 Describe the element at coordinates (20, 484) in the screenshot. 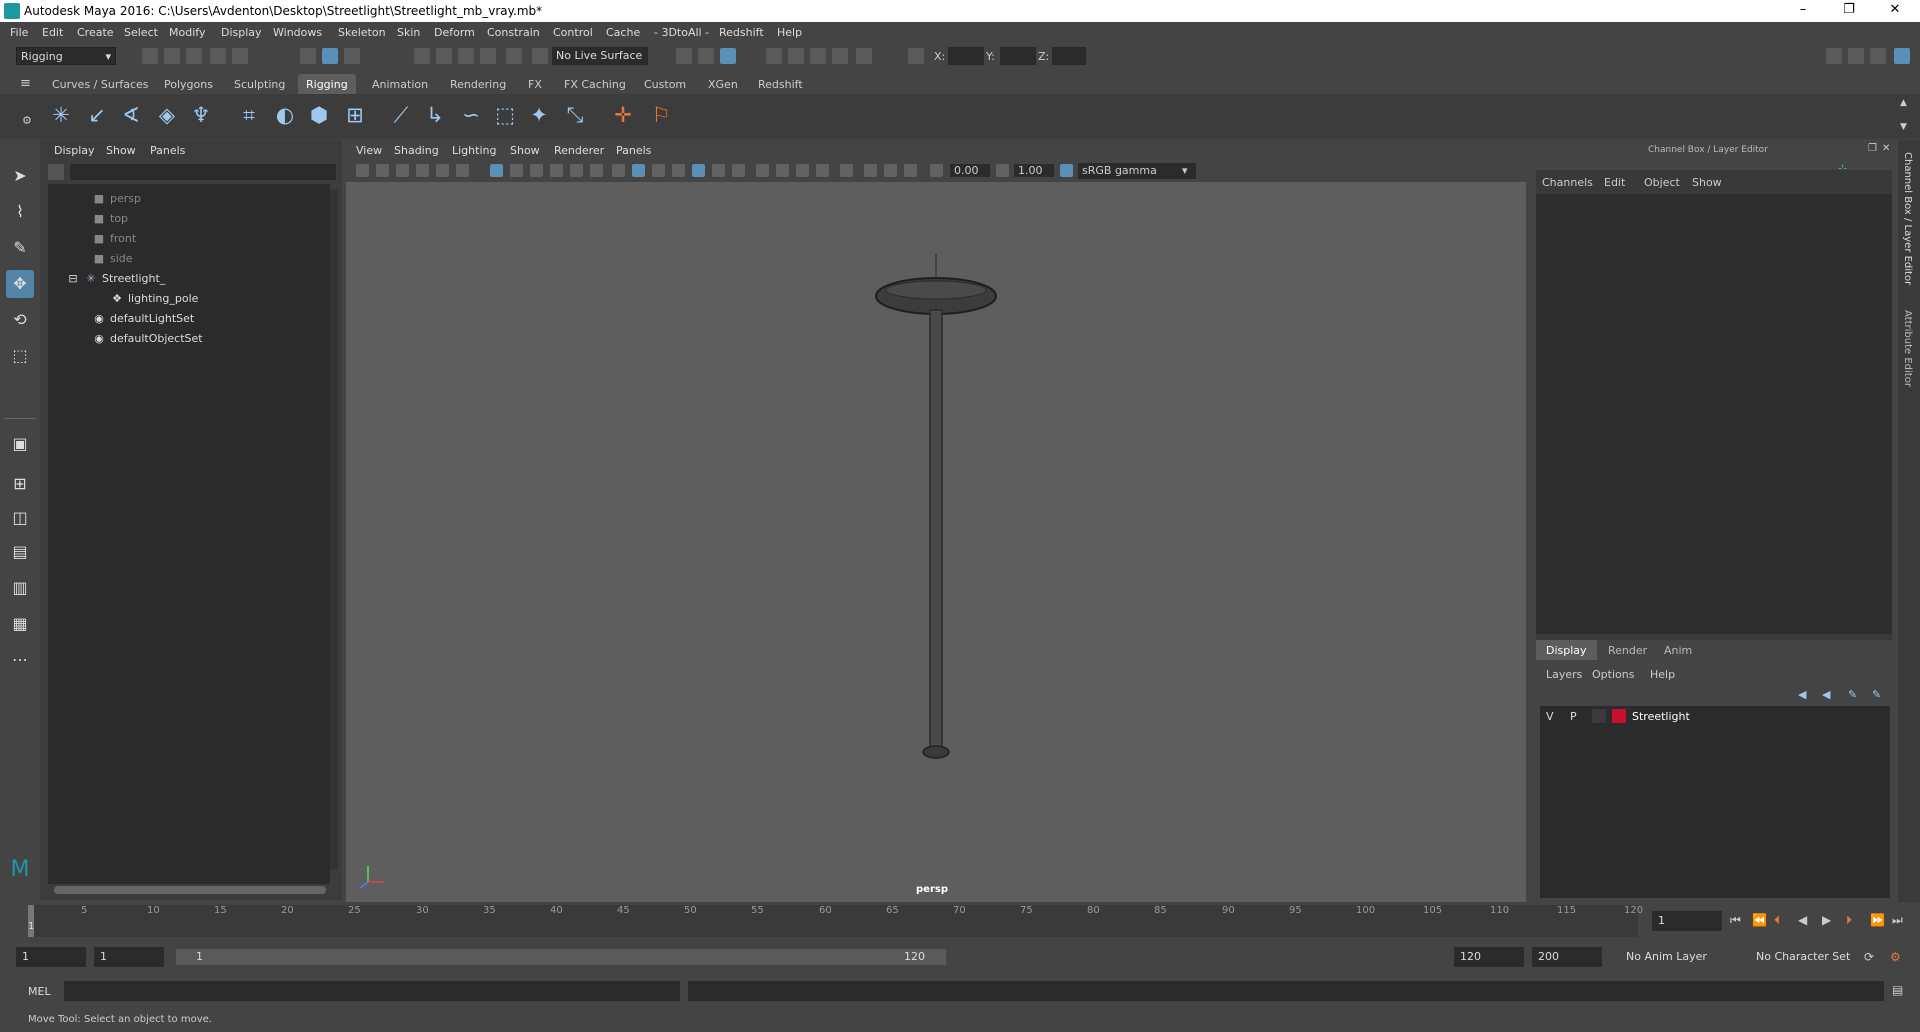

I see `four-pane-layout-icon: ⊞` at that location.